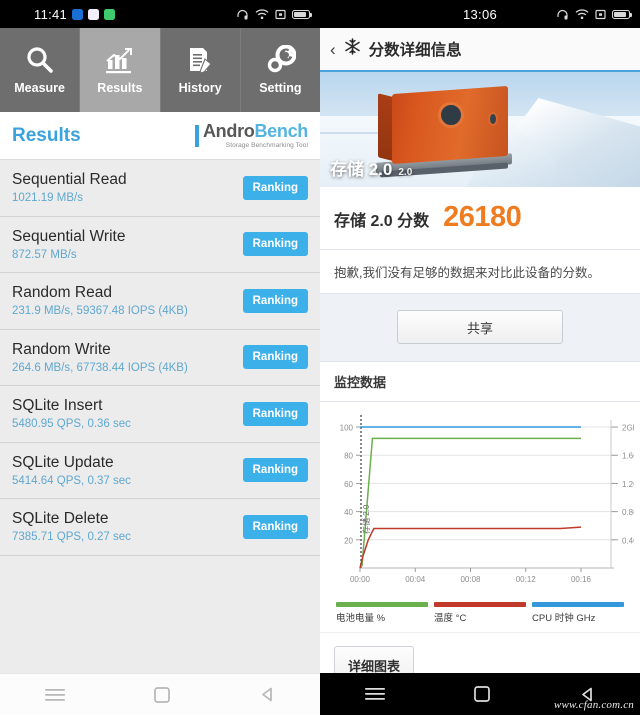 The width and height of the screenshot is (640, 715). Describe the element at coordinates (242, 14) in the screenshot. I see `headset-icon` at that location.